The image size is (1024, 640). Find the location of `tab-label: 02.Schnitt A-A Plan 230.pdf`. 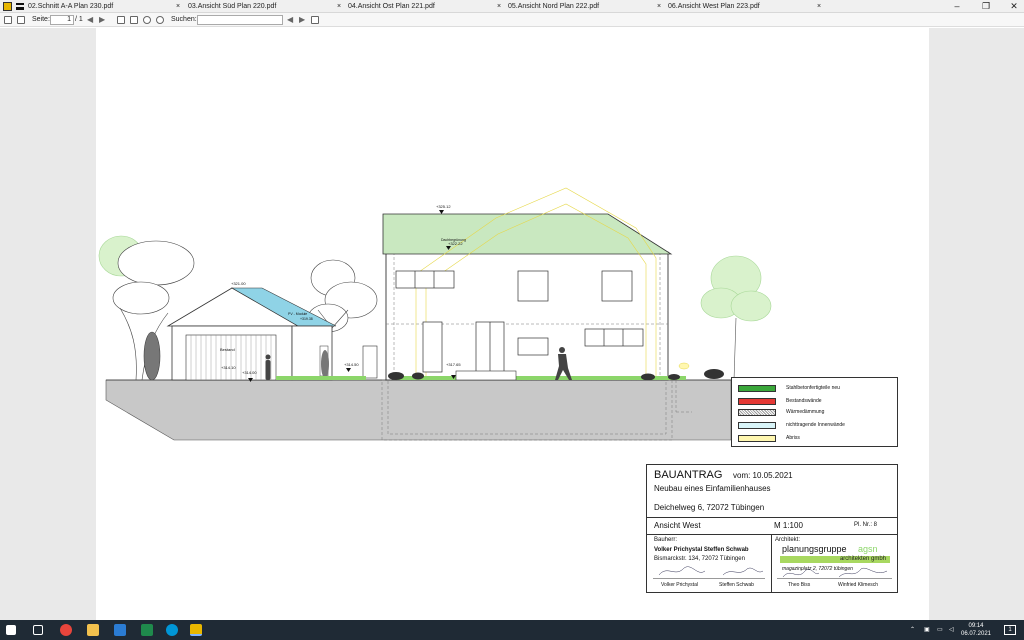

tab-label: 02.Schnitt A-A Plan 230.pdf is located at coordinates (71, 6).